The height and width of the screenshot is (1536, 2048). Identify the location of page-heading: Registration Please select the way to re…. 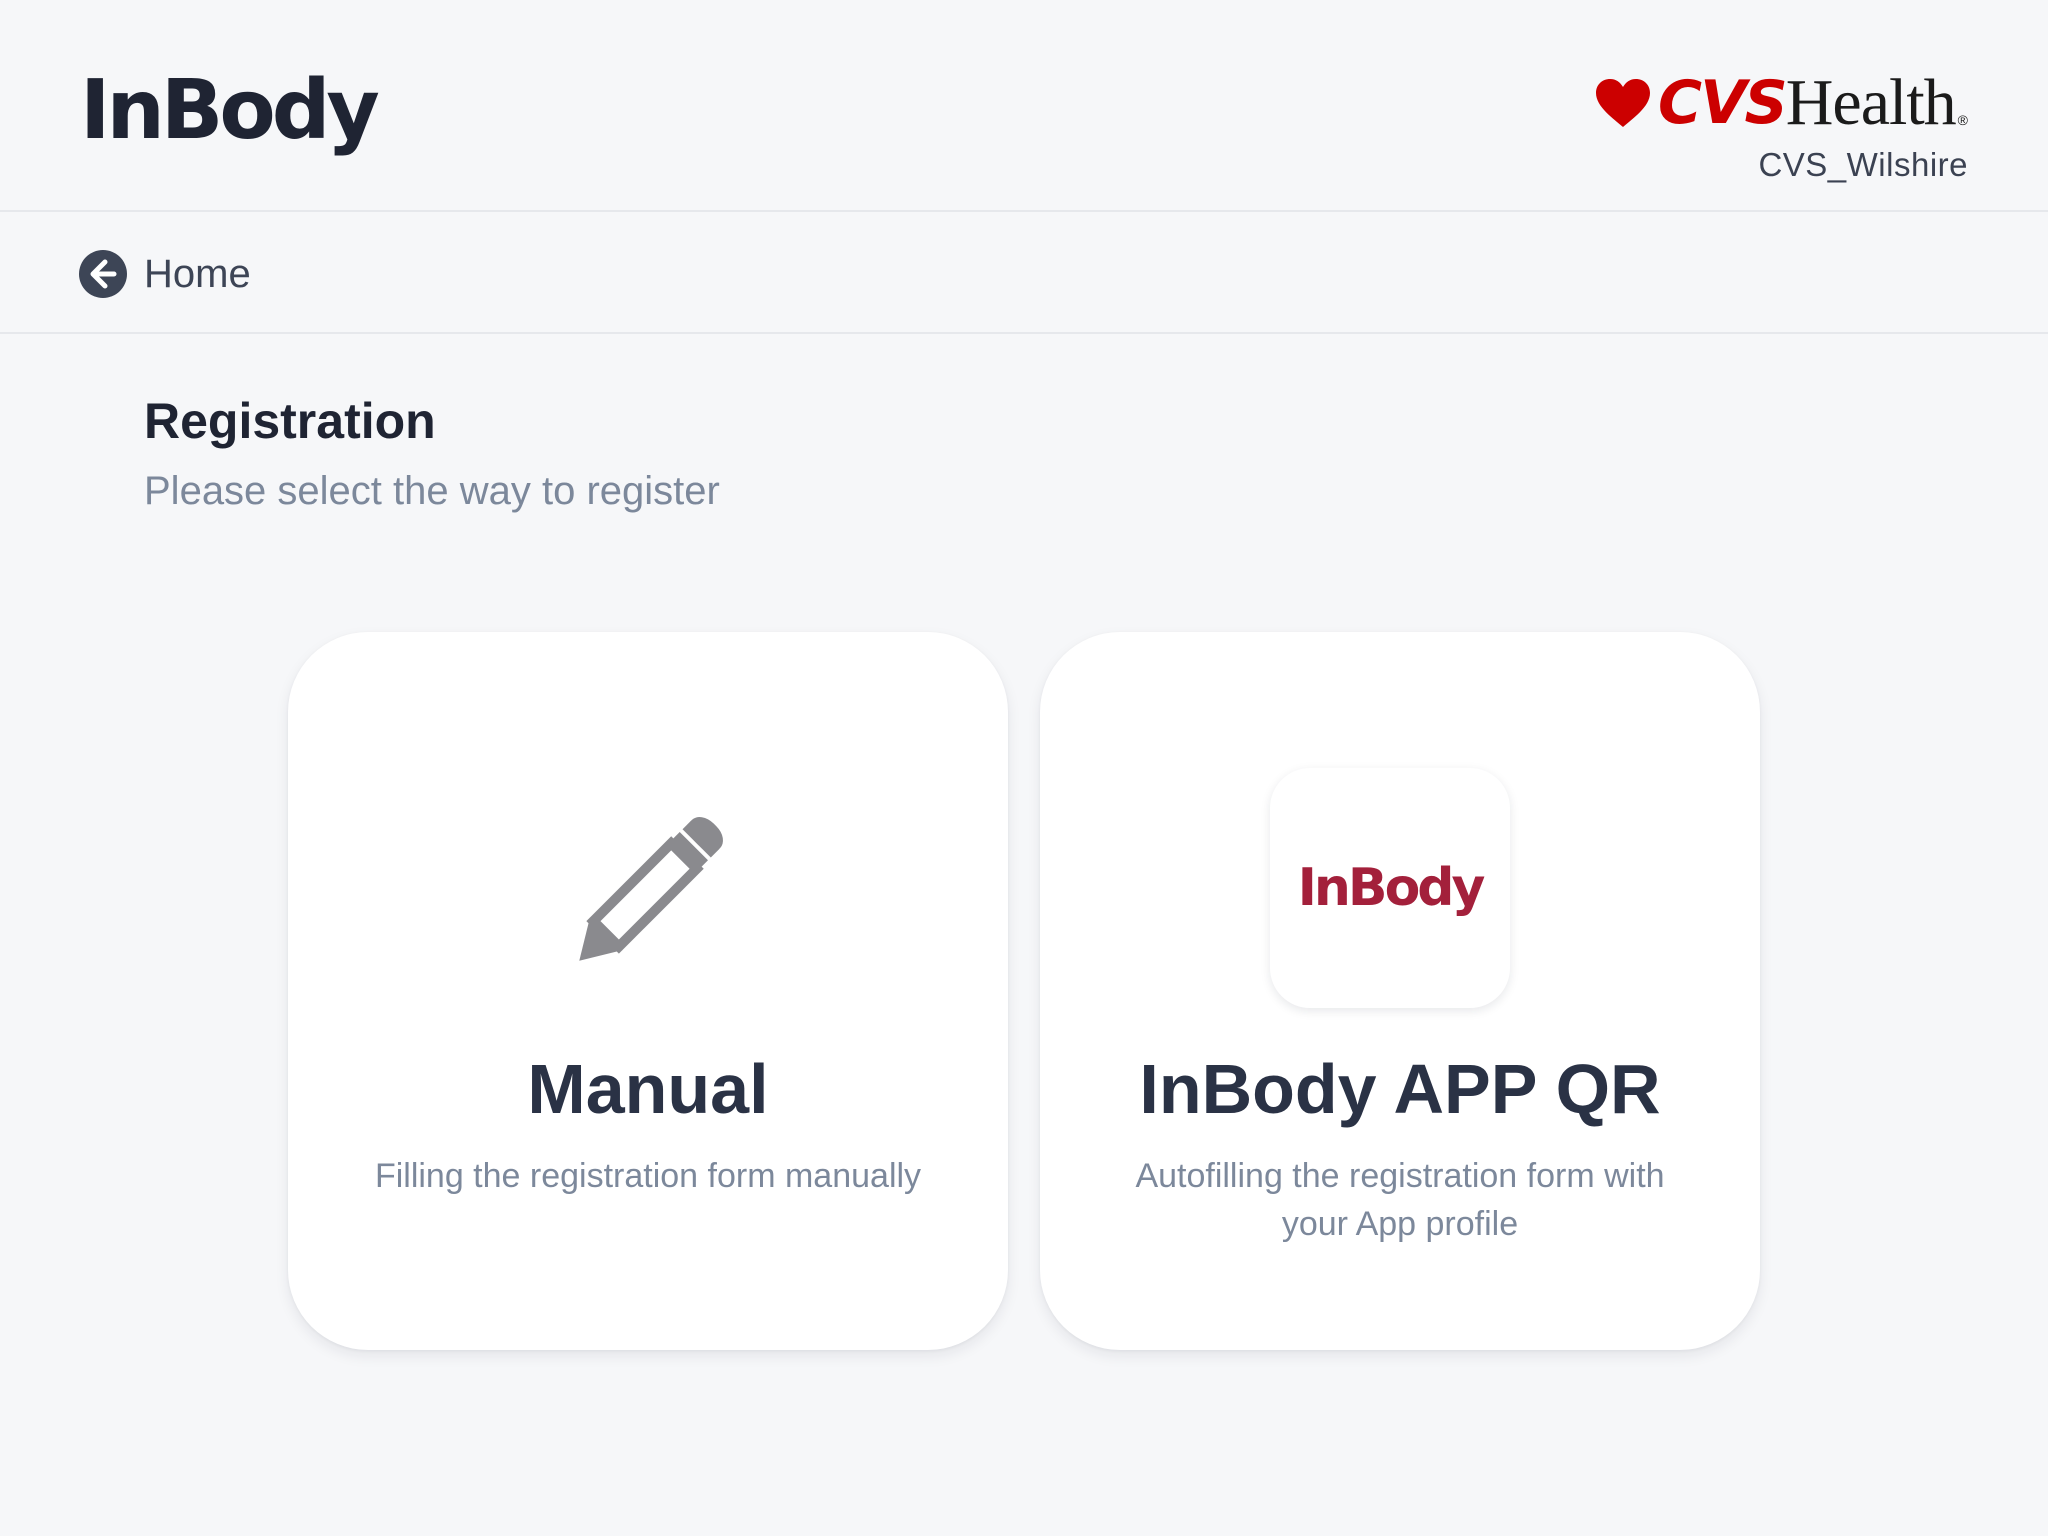
(432, 452).